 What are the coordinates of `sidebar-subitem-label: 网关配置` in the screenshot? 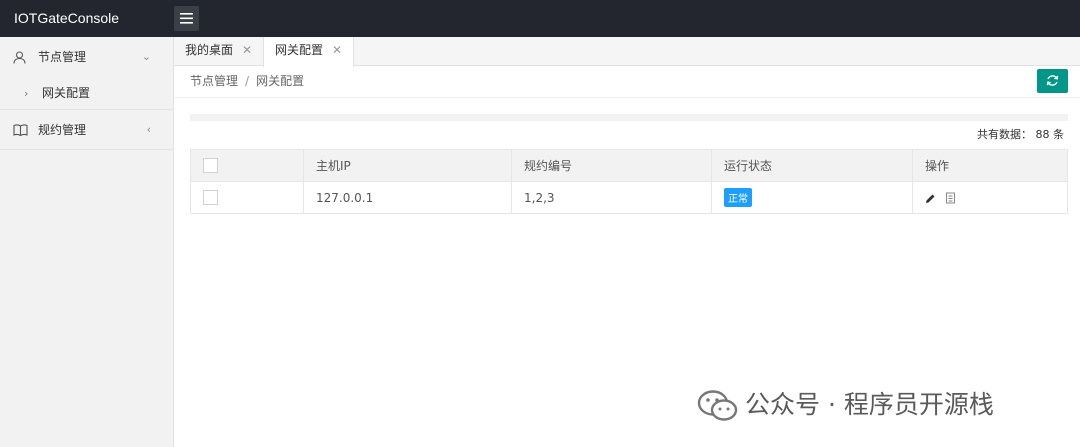 It's located at (66, 93).